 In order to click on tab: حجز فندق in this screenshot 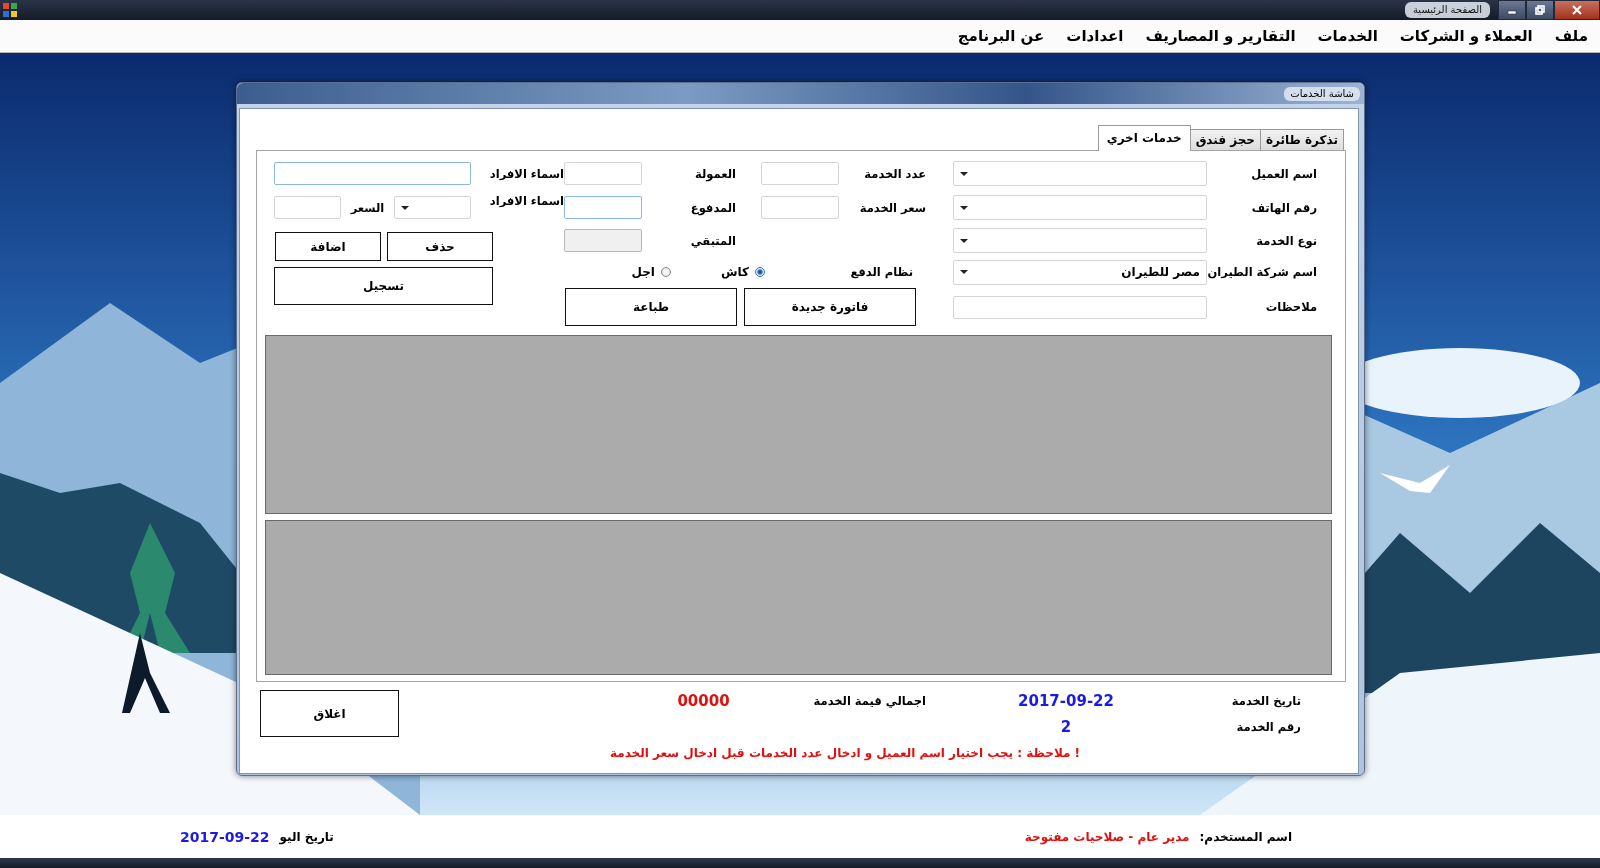, I will do `click(1225, 139)`.